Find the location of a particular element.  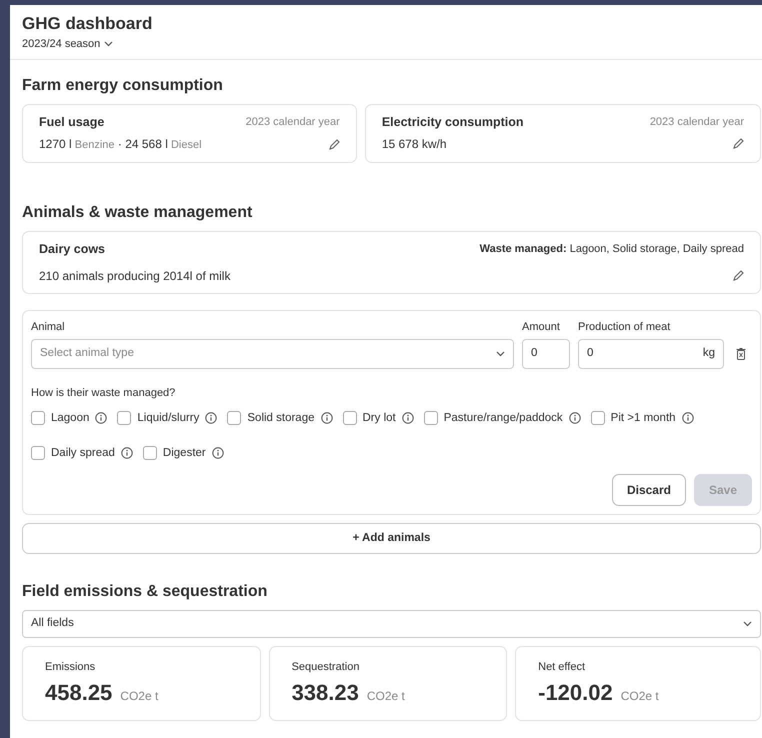

page-title: GHG dashboard is located at coordinates (88, 23).